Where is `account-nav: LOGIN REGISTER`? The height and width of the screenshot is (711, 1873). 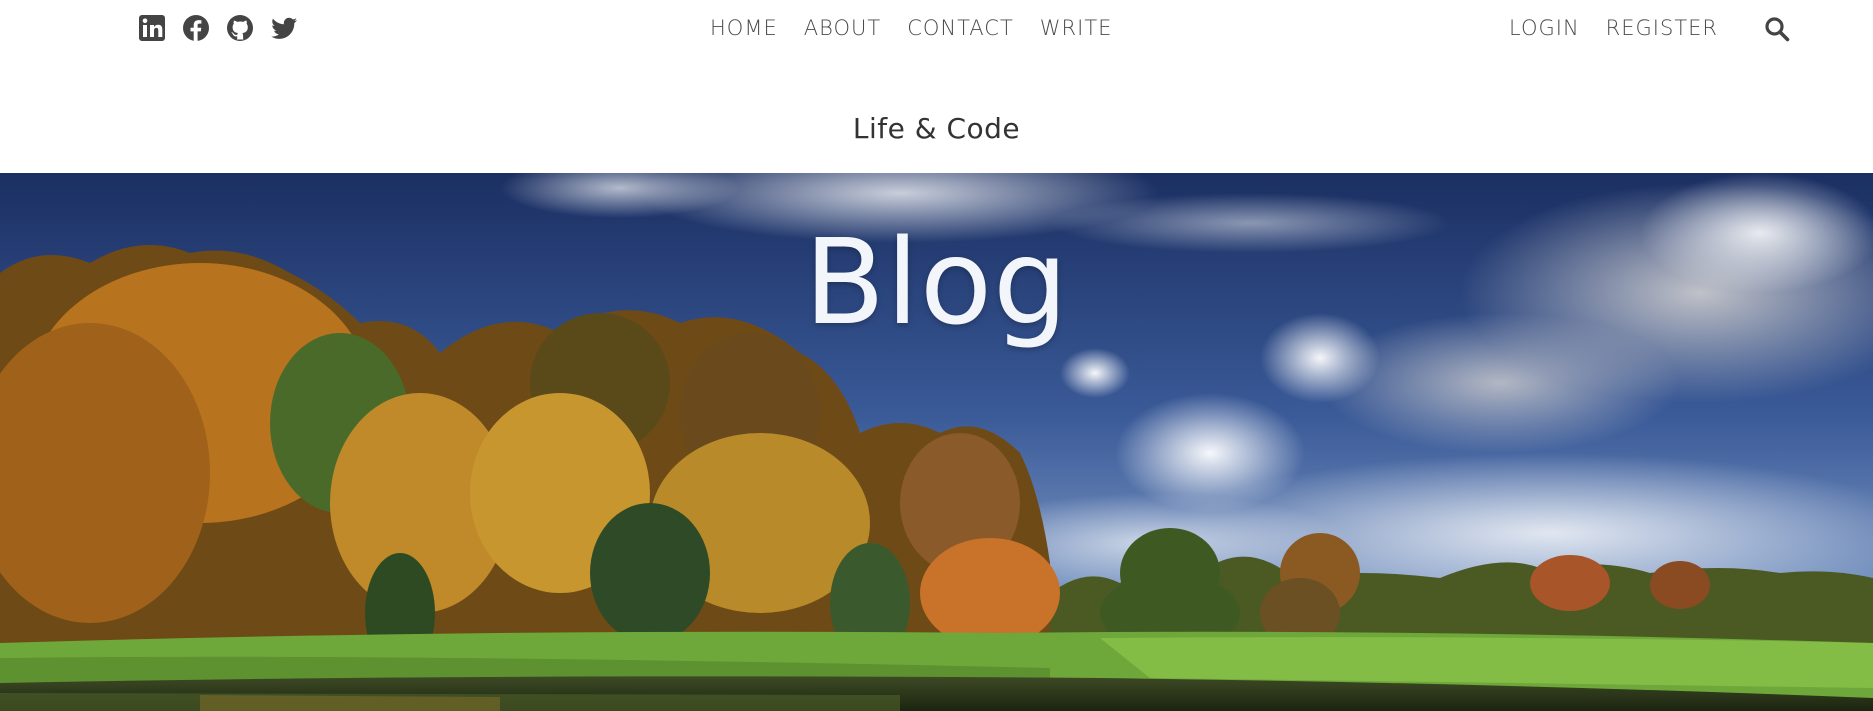 account-nav: LOGIN REGISTER is located at coordinates (1613, 28).